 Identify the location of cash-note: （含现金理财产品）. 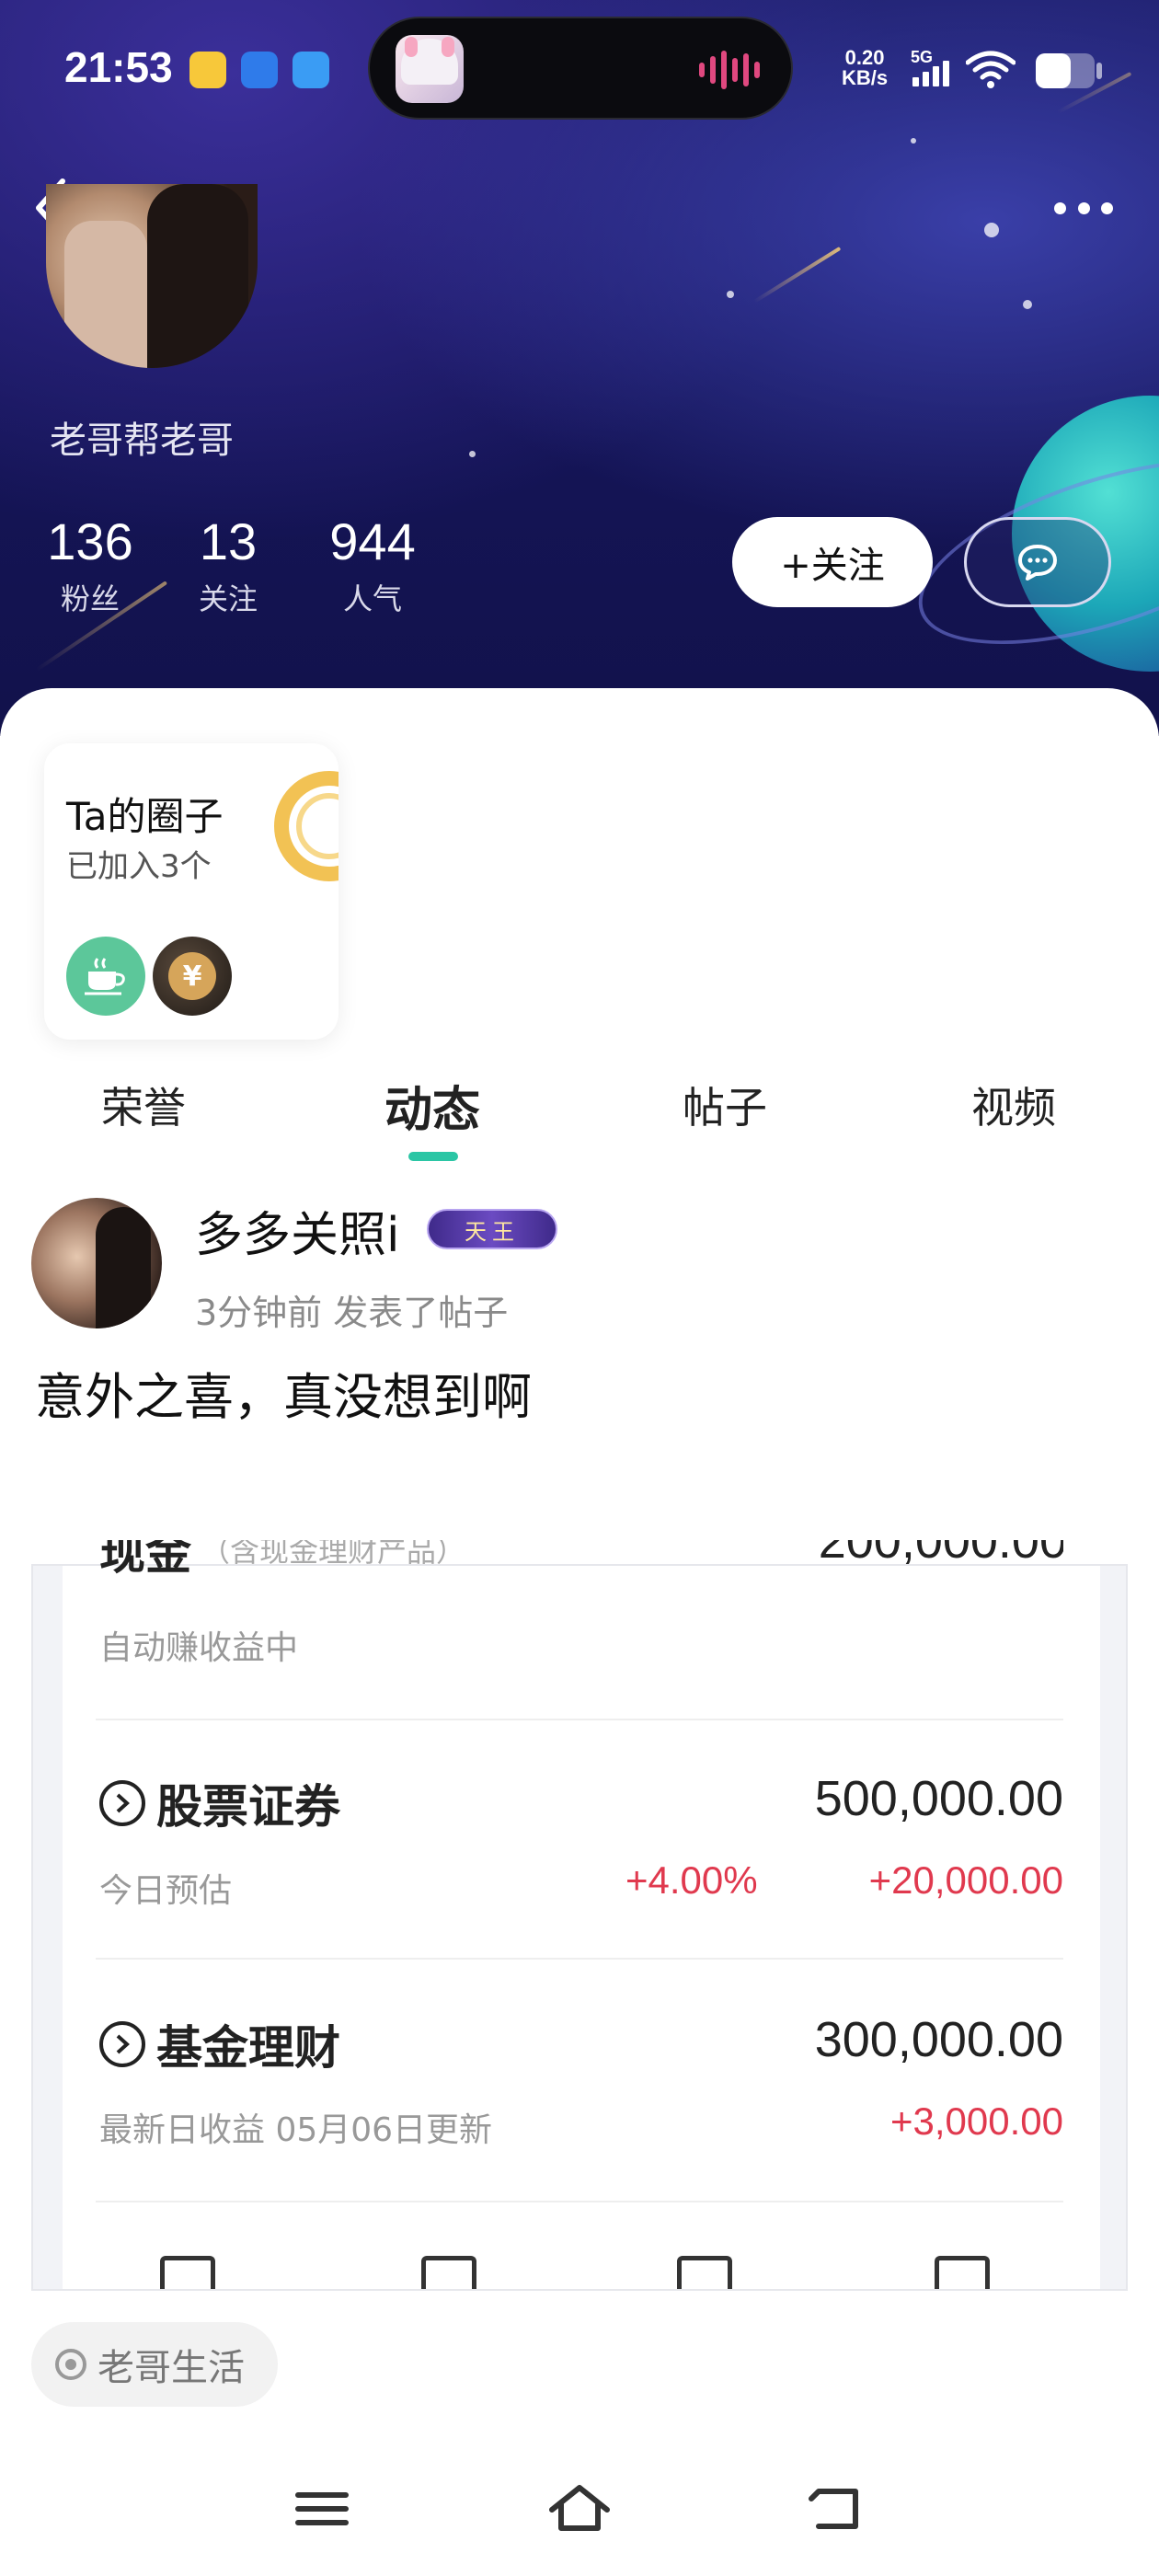
(333, 1554).